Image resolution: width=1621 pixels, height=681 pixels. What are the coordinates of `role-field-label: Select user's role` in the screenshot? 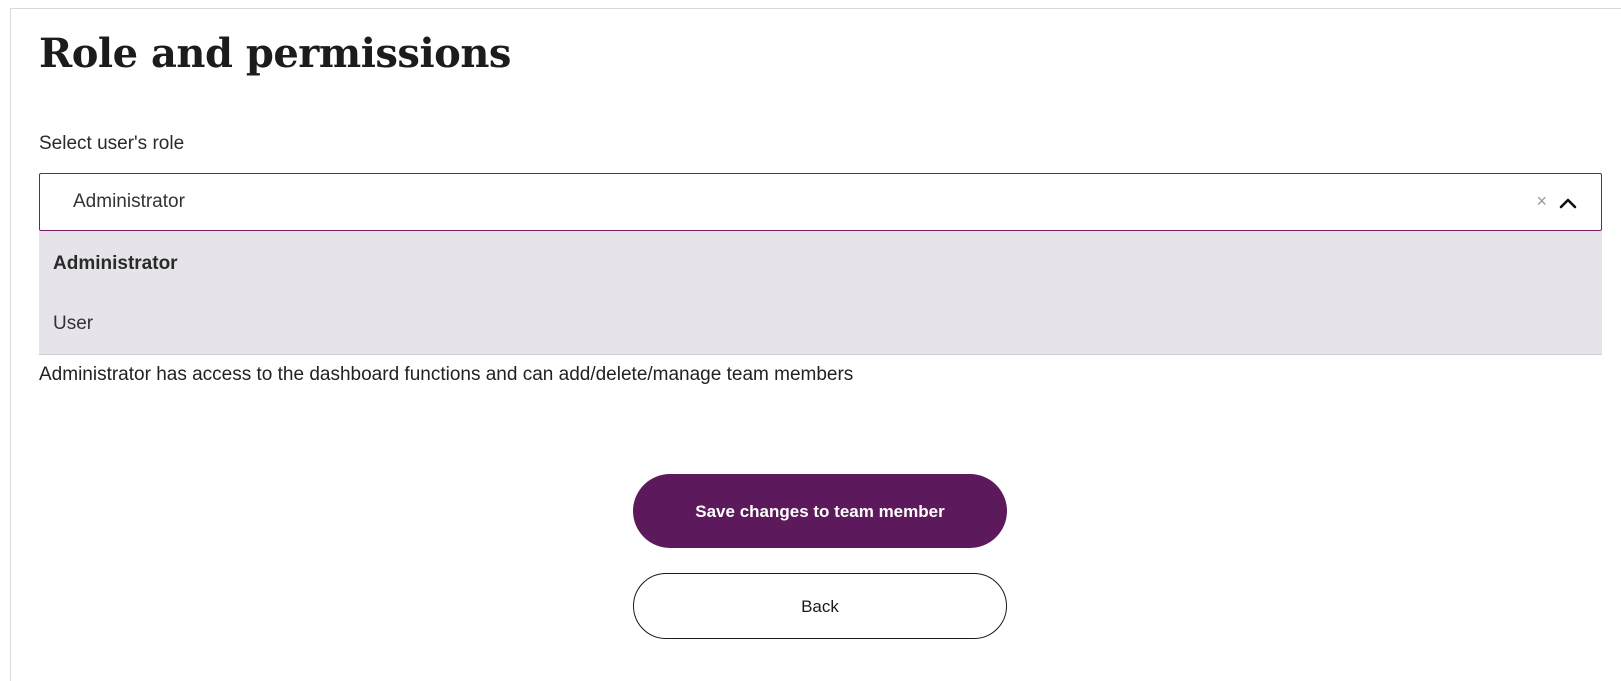 It's located at (112, 143).